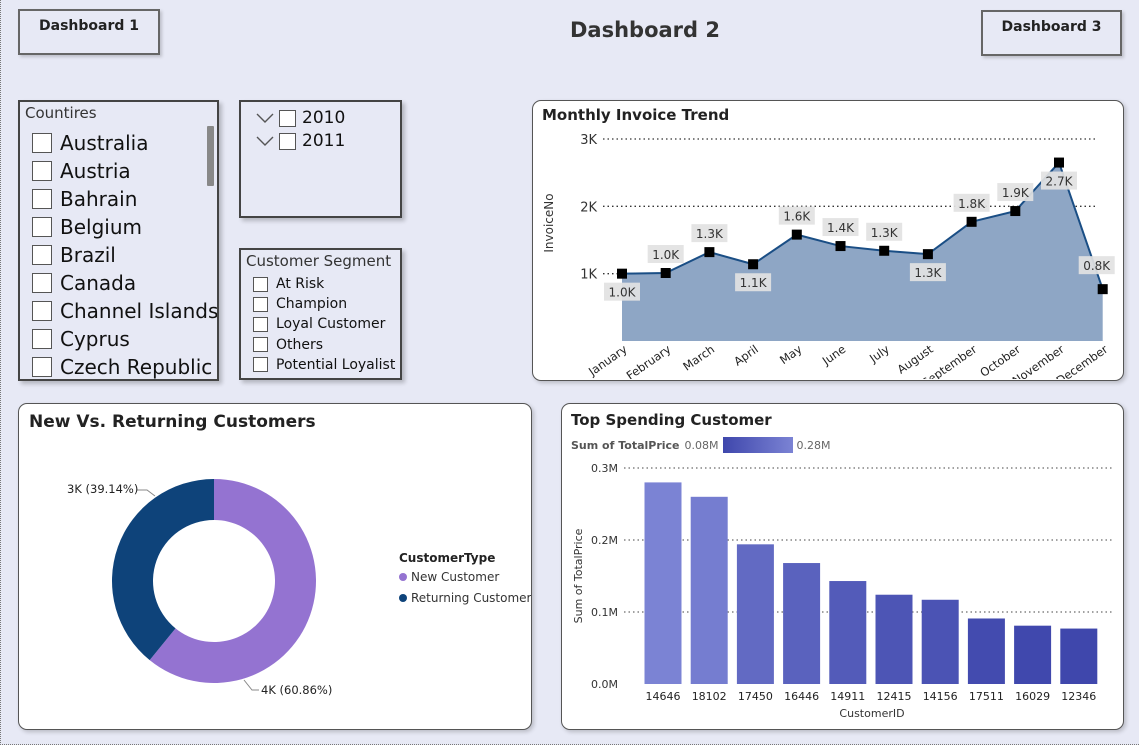  What do you see at coordinates (300, 118) in the screenshot?
I see `year-item-2010: 2010` at bounding box center [300, 118].